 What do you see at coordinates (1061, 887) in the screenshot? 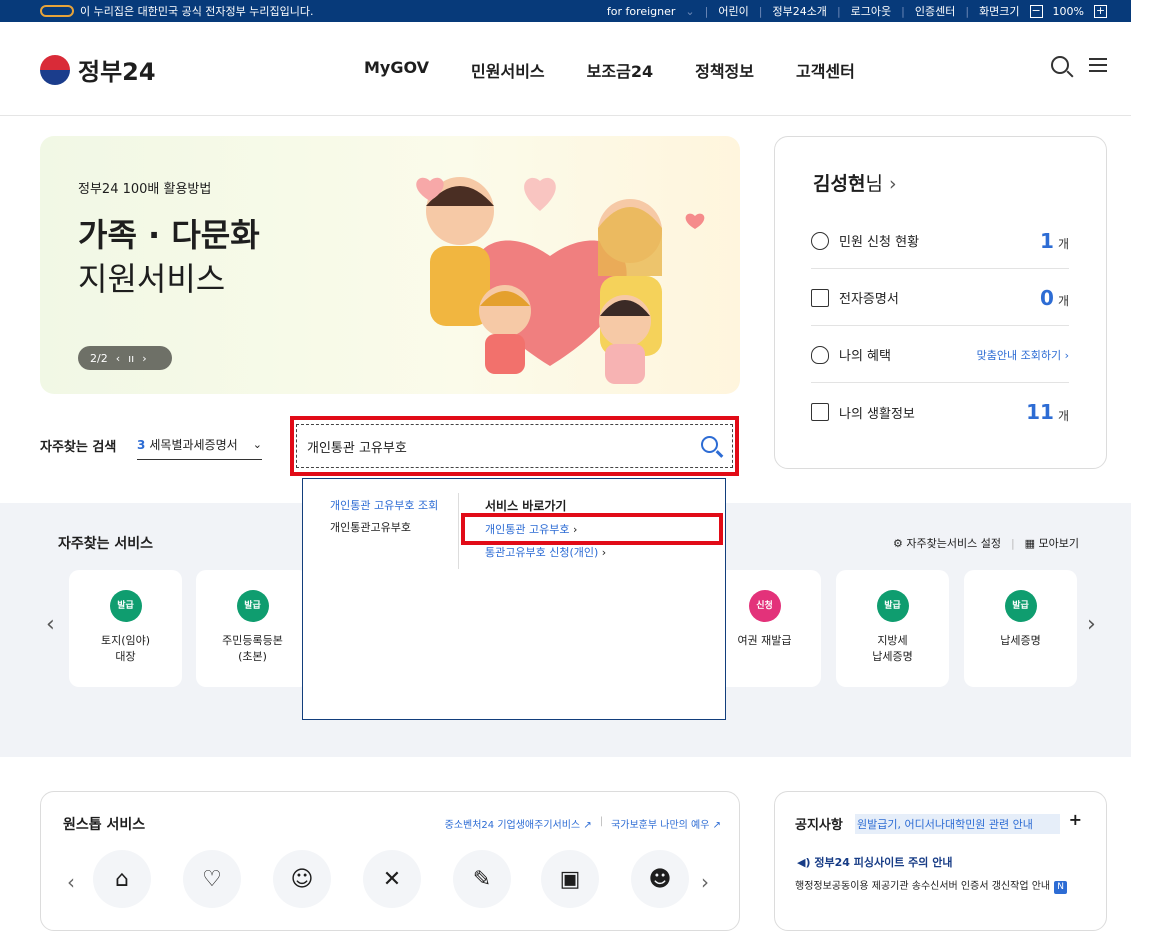
I see `new-badge: N` at bounding box center [1061, 887].